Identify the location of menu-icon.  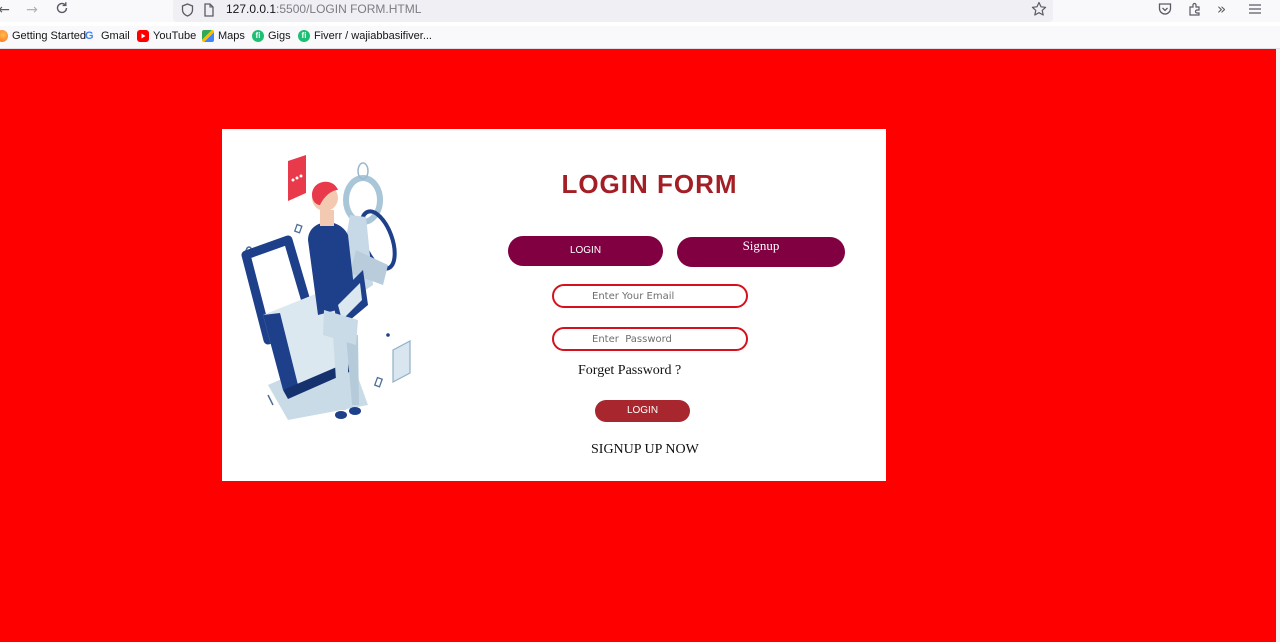
(1256, 10).